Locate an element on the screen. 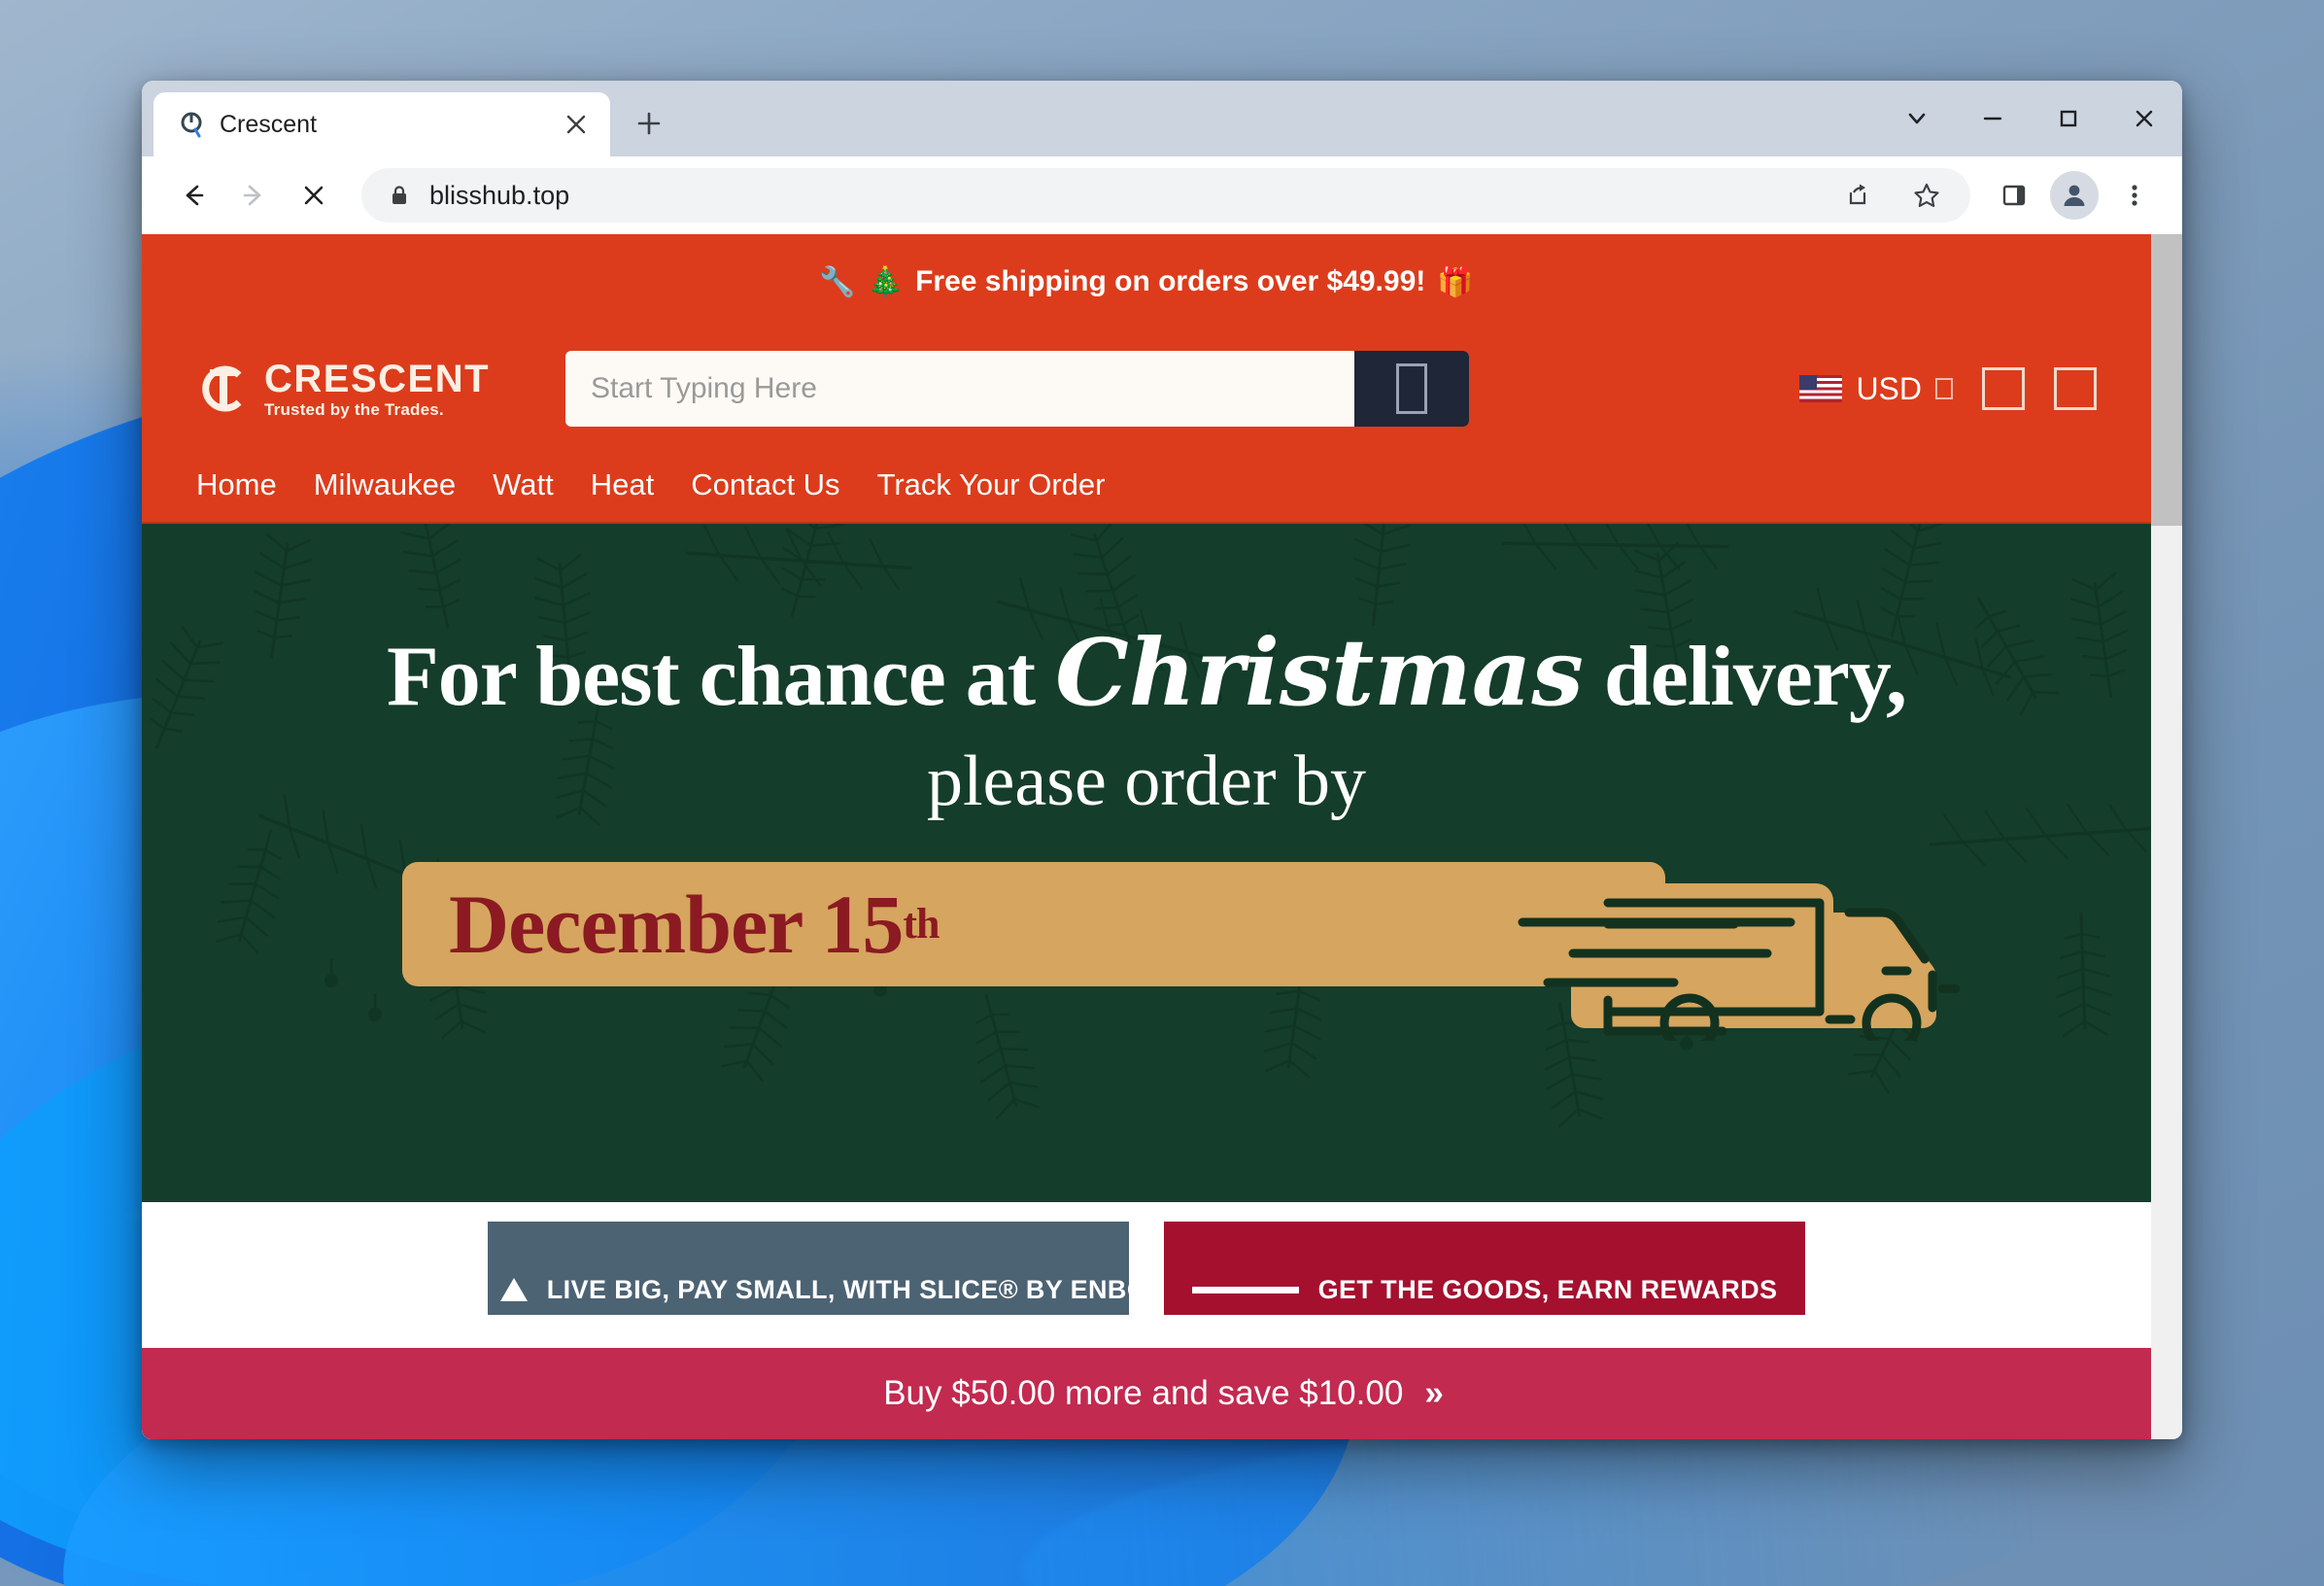 This screenshot has height=1586, width=2324. star-icon is located at coordinates (1927, 195).